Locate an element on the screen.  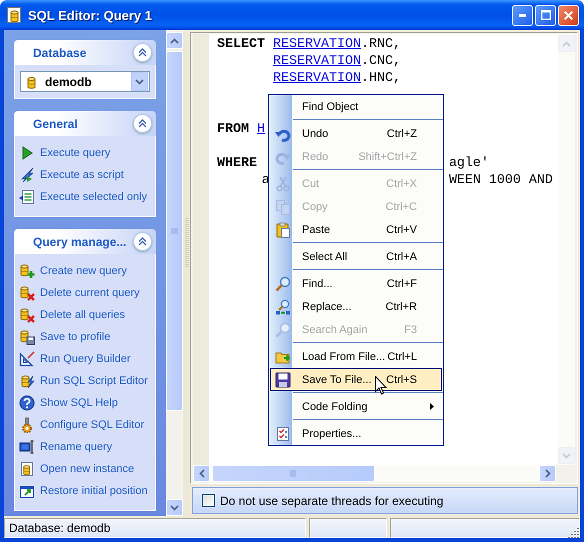
menu-item: Find Object is located at coordinates (356, 106).